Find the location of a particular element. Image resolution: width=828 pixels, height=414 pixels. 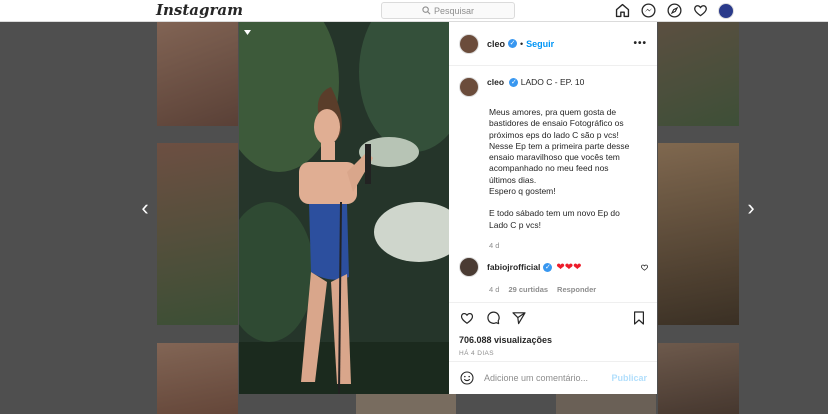

nav-icons is located at coordinates (674, 10).